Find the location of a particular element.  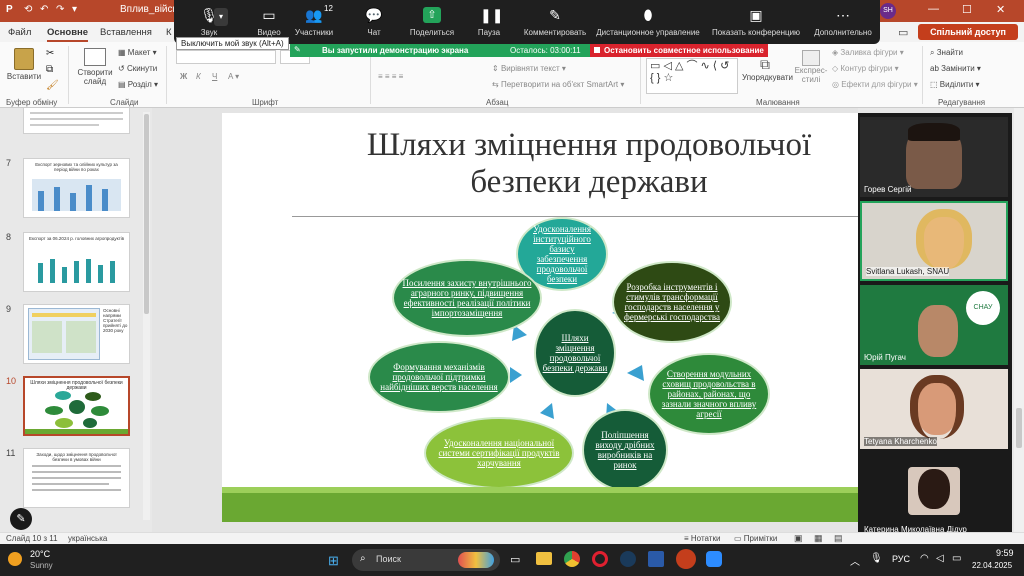

bold-button: Ж is located at coordinates (183, 76).